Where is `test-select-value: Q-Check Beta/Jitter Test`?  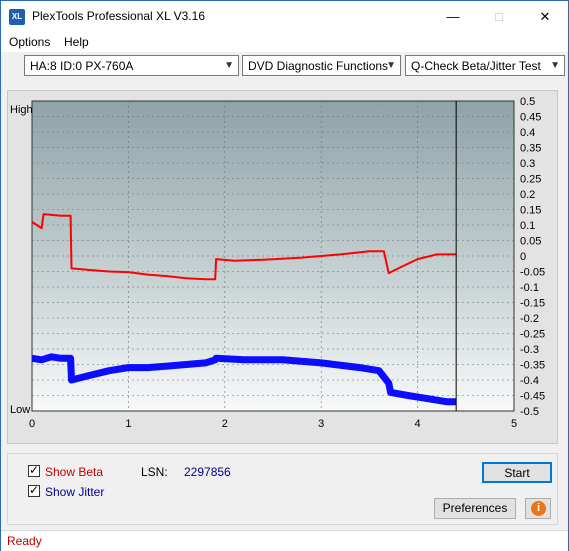 test-select-value: Q-Check Beta/Jitter Test is located at coordinates (476, 66).